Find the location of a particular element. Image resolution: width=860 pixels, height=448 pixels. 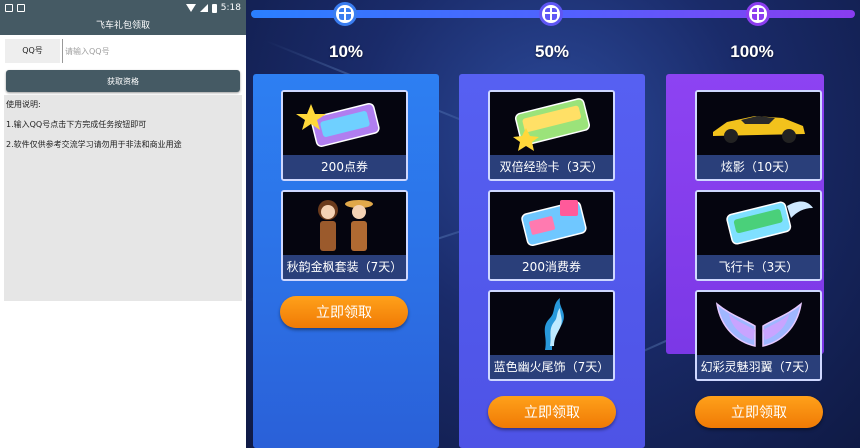

wifi-icon is located at coordinates (190, 8).